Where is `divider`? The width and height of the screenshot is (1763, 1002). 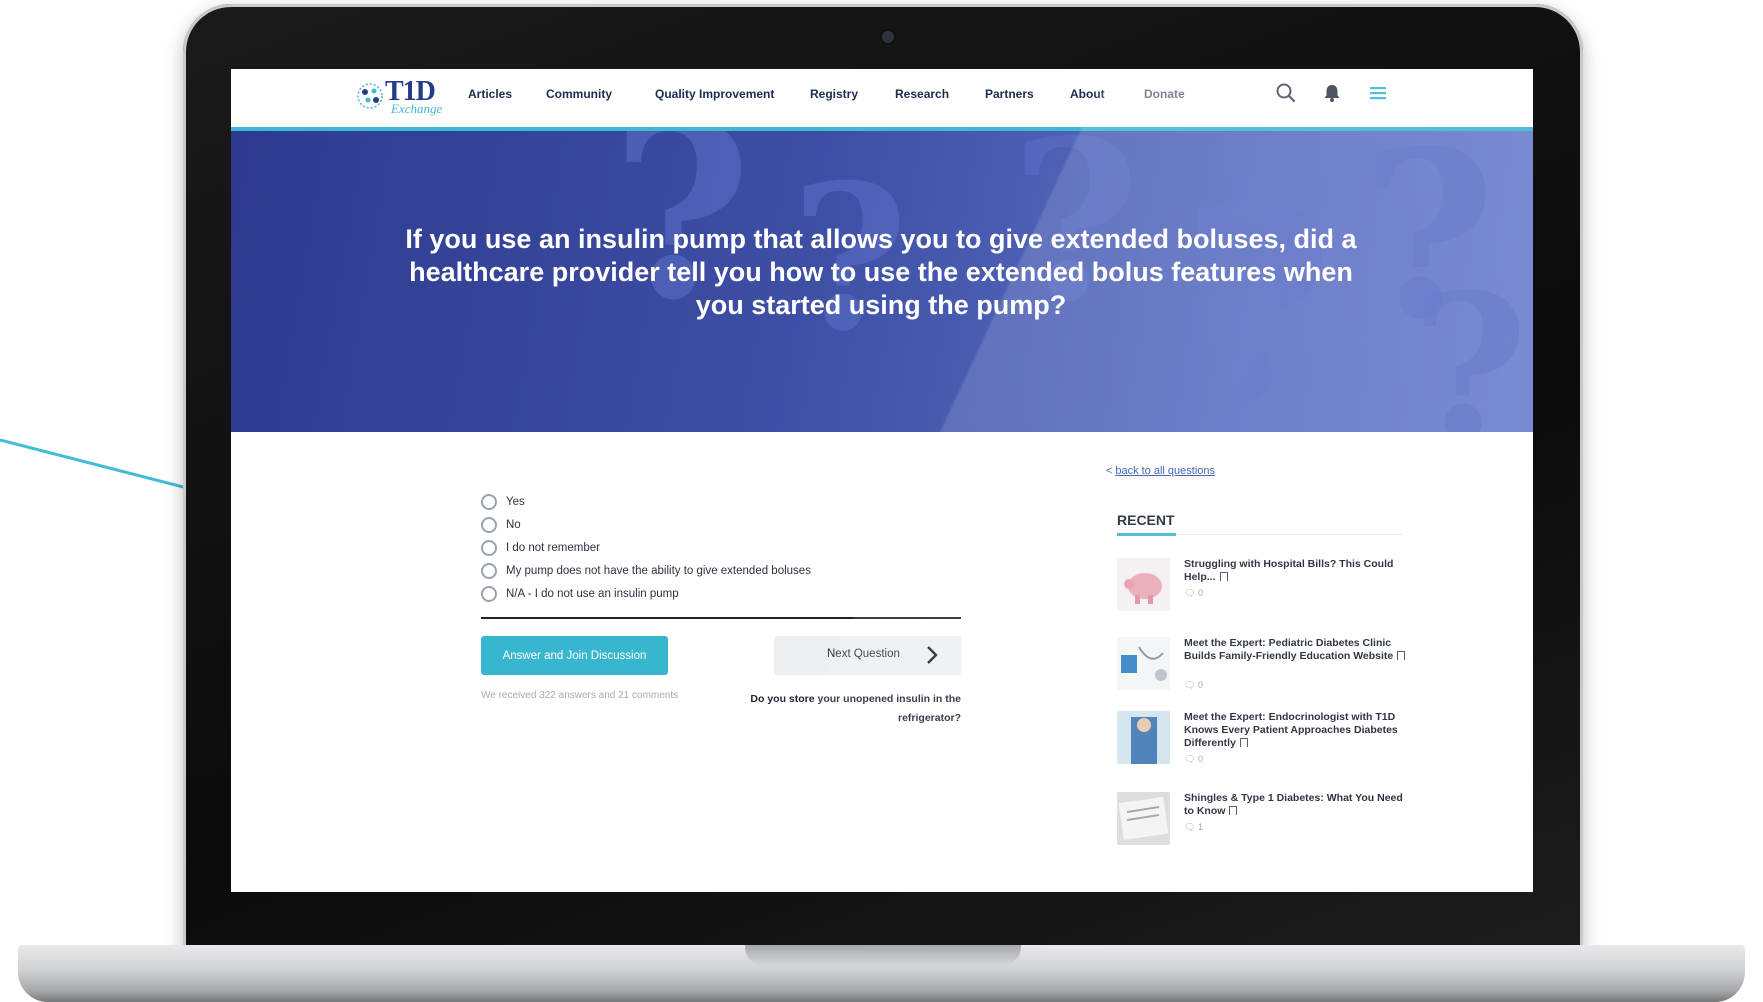 divider is located at coordinates (721, 618).